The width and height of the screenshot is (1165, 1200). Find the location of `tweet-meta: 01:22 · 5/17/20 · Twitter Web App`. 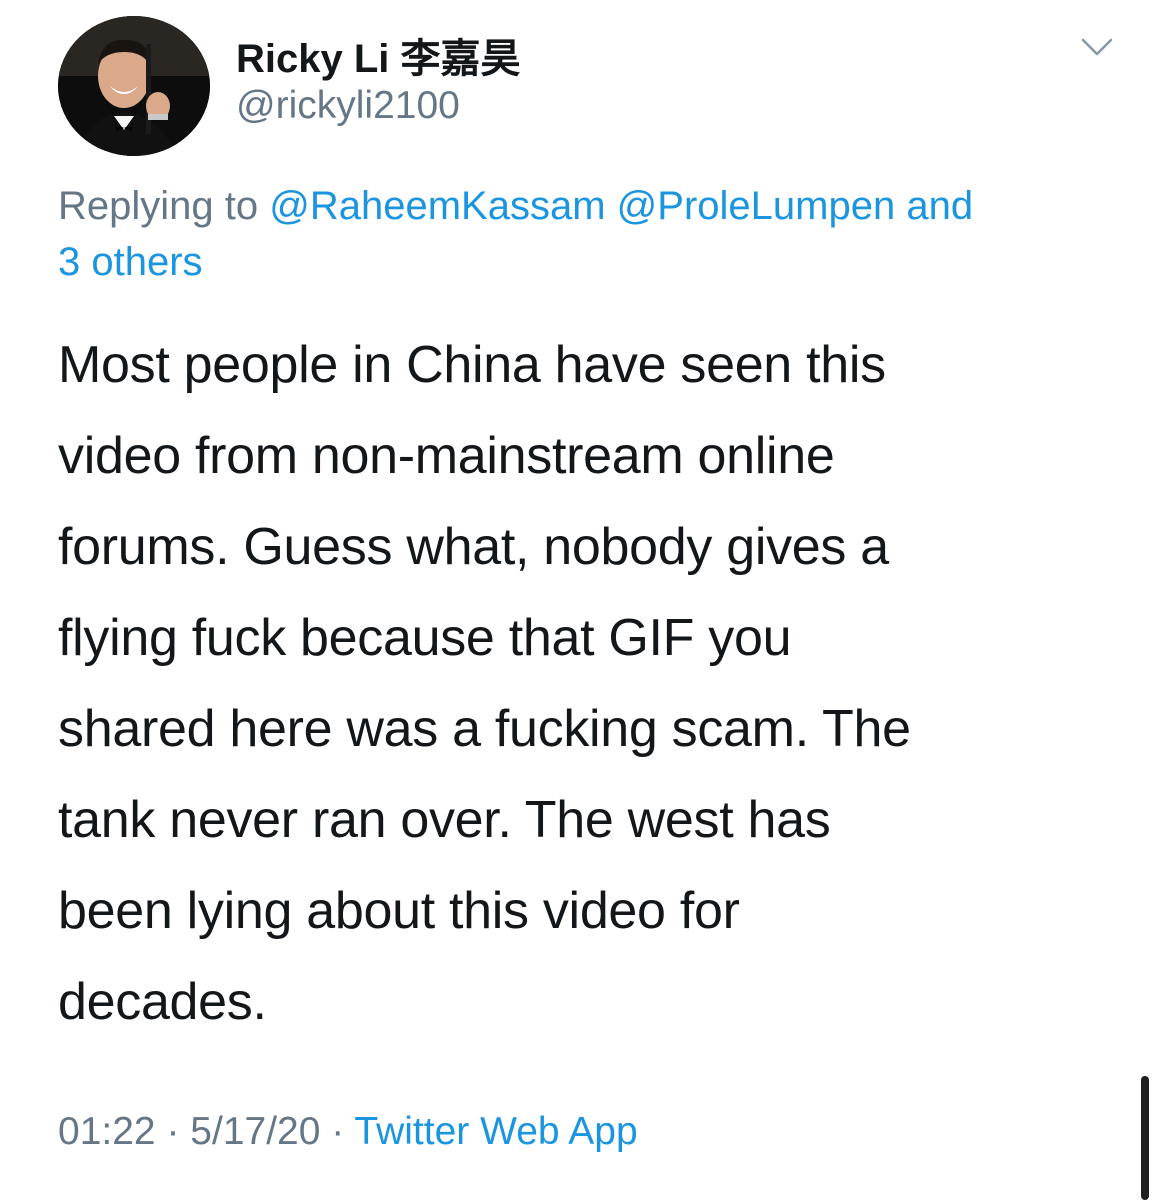

tweet-meta: 01:22 · 5/17/20 · Twitter Web App is located at coordinates (348, 1132).